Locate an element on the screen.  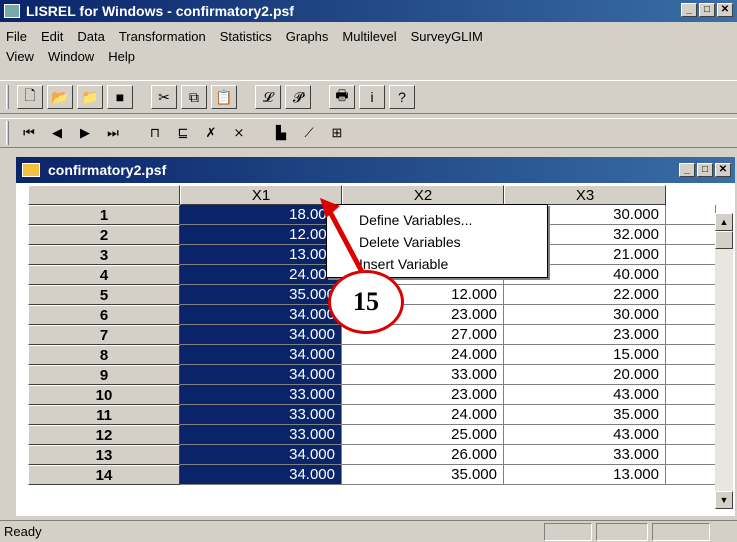
copy-icon: ⧉ is located at coordinates (194, 97).